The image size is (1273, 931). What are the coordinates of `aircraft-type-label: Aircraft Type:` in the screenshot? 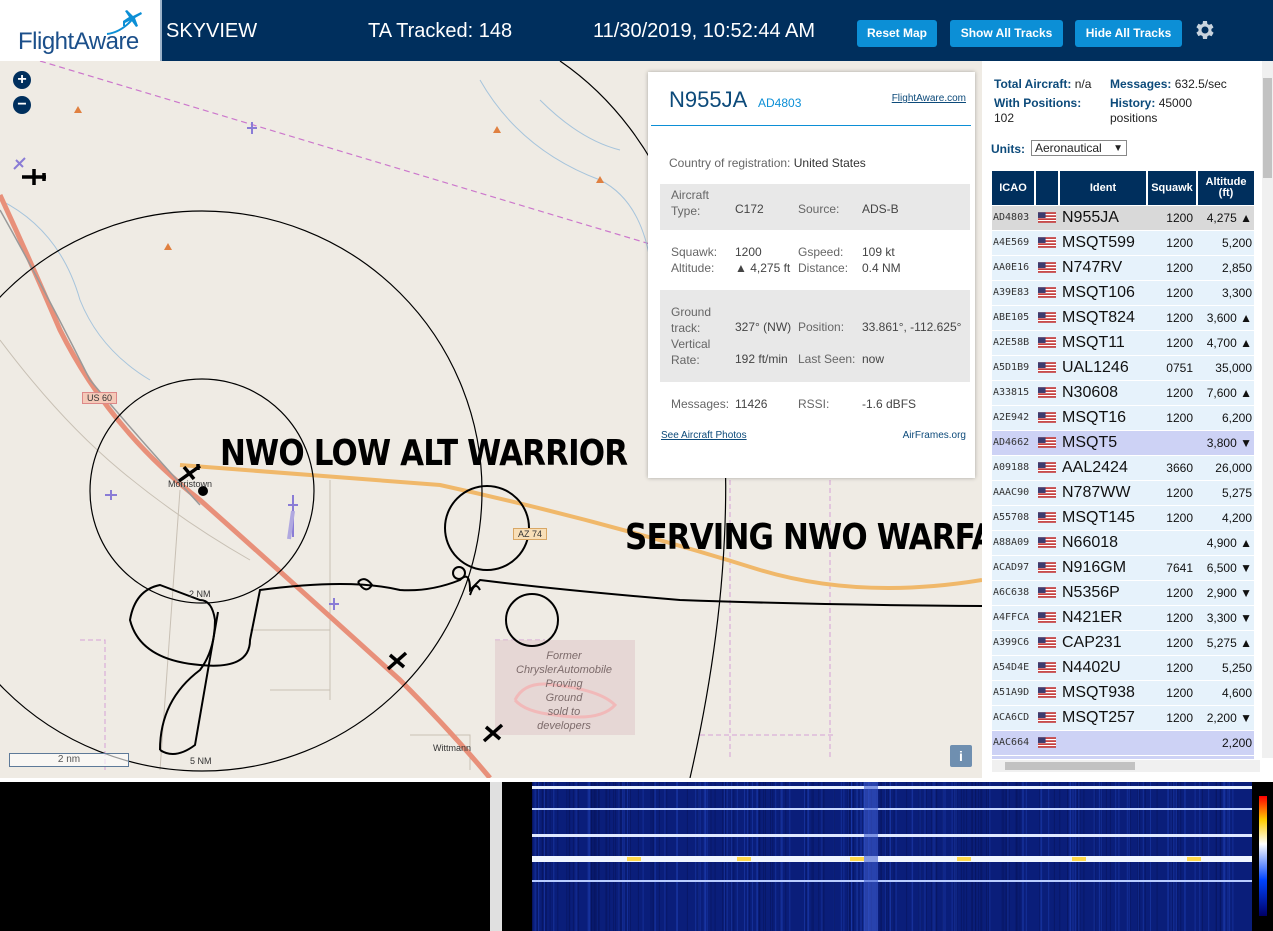 It's located at (690, 203).